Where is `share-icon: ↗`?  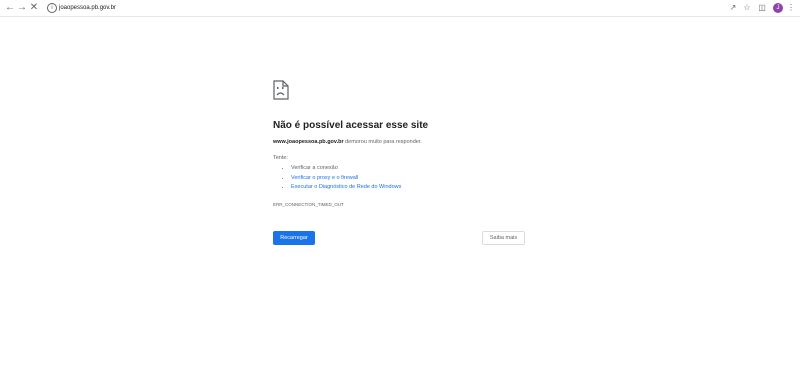 share-icon: ↗ is located at coordinates (733, 8).